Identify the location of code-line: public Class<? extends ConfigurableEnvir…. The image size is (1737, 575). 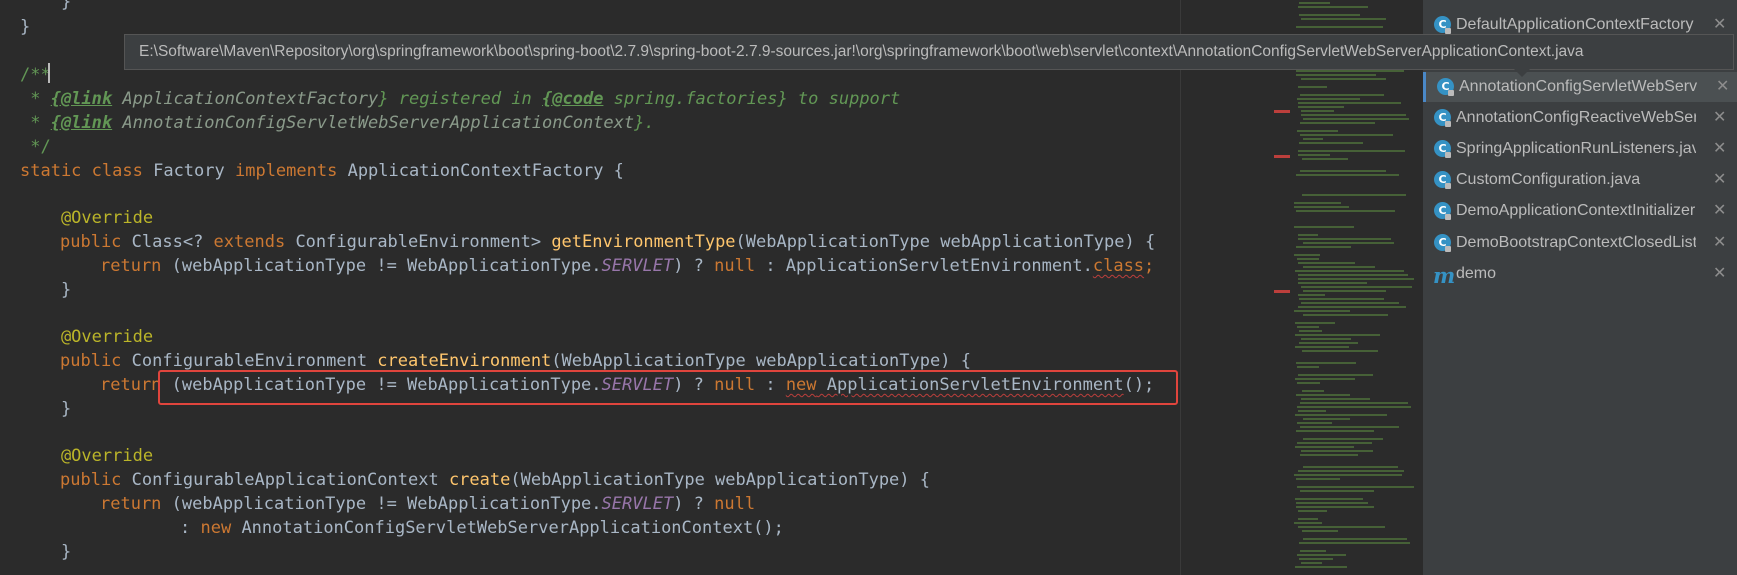
(608, 242).